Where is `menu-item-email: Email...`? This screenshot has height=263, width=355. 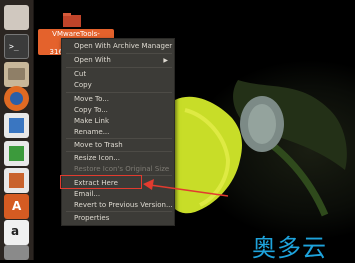 menu-item-email: Email... is located at coordinates (87, 194).